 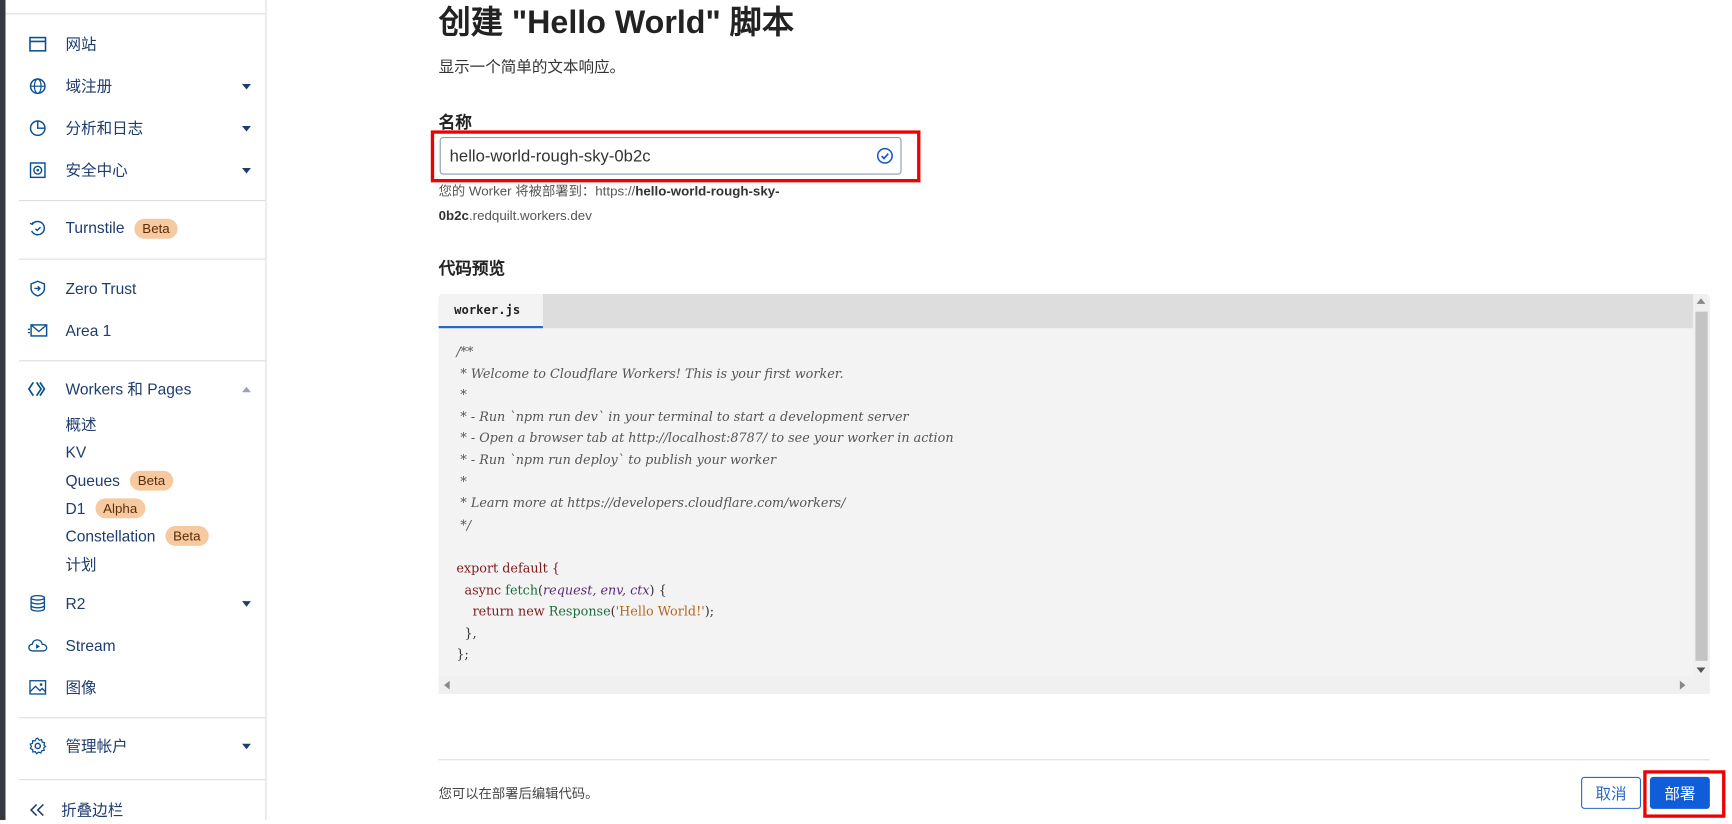 What do you see at coordinates (464, 524) in the screenshot?
I see `code-line: */` at bounding box center [464, 524].